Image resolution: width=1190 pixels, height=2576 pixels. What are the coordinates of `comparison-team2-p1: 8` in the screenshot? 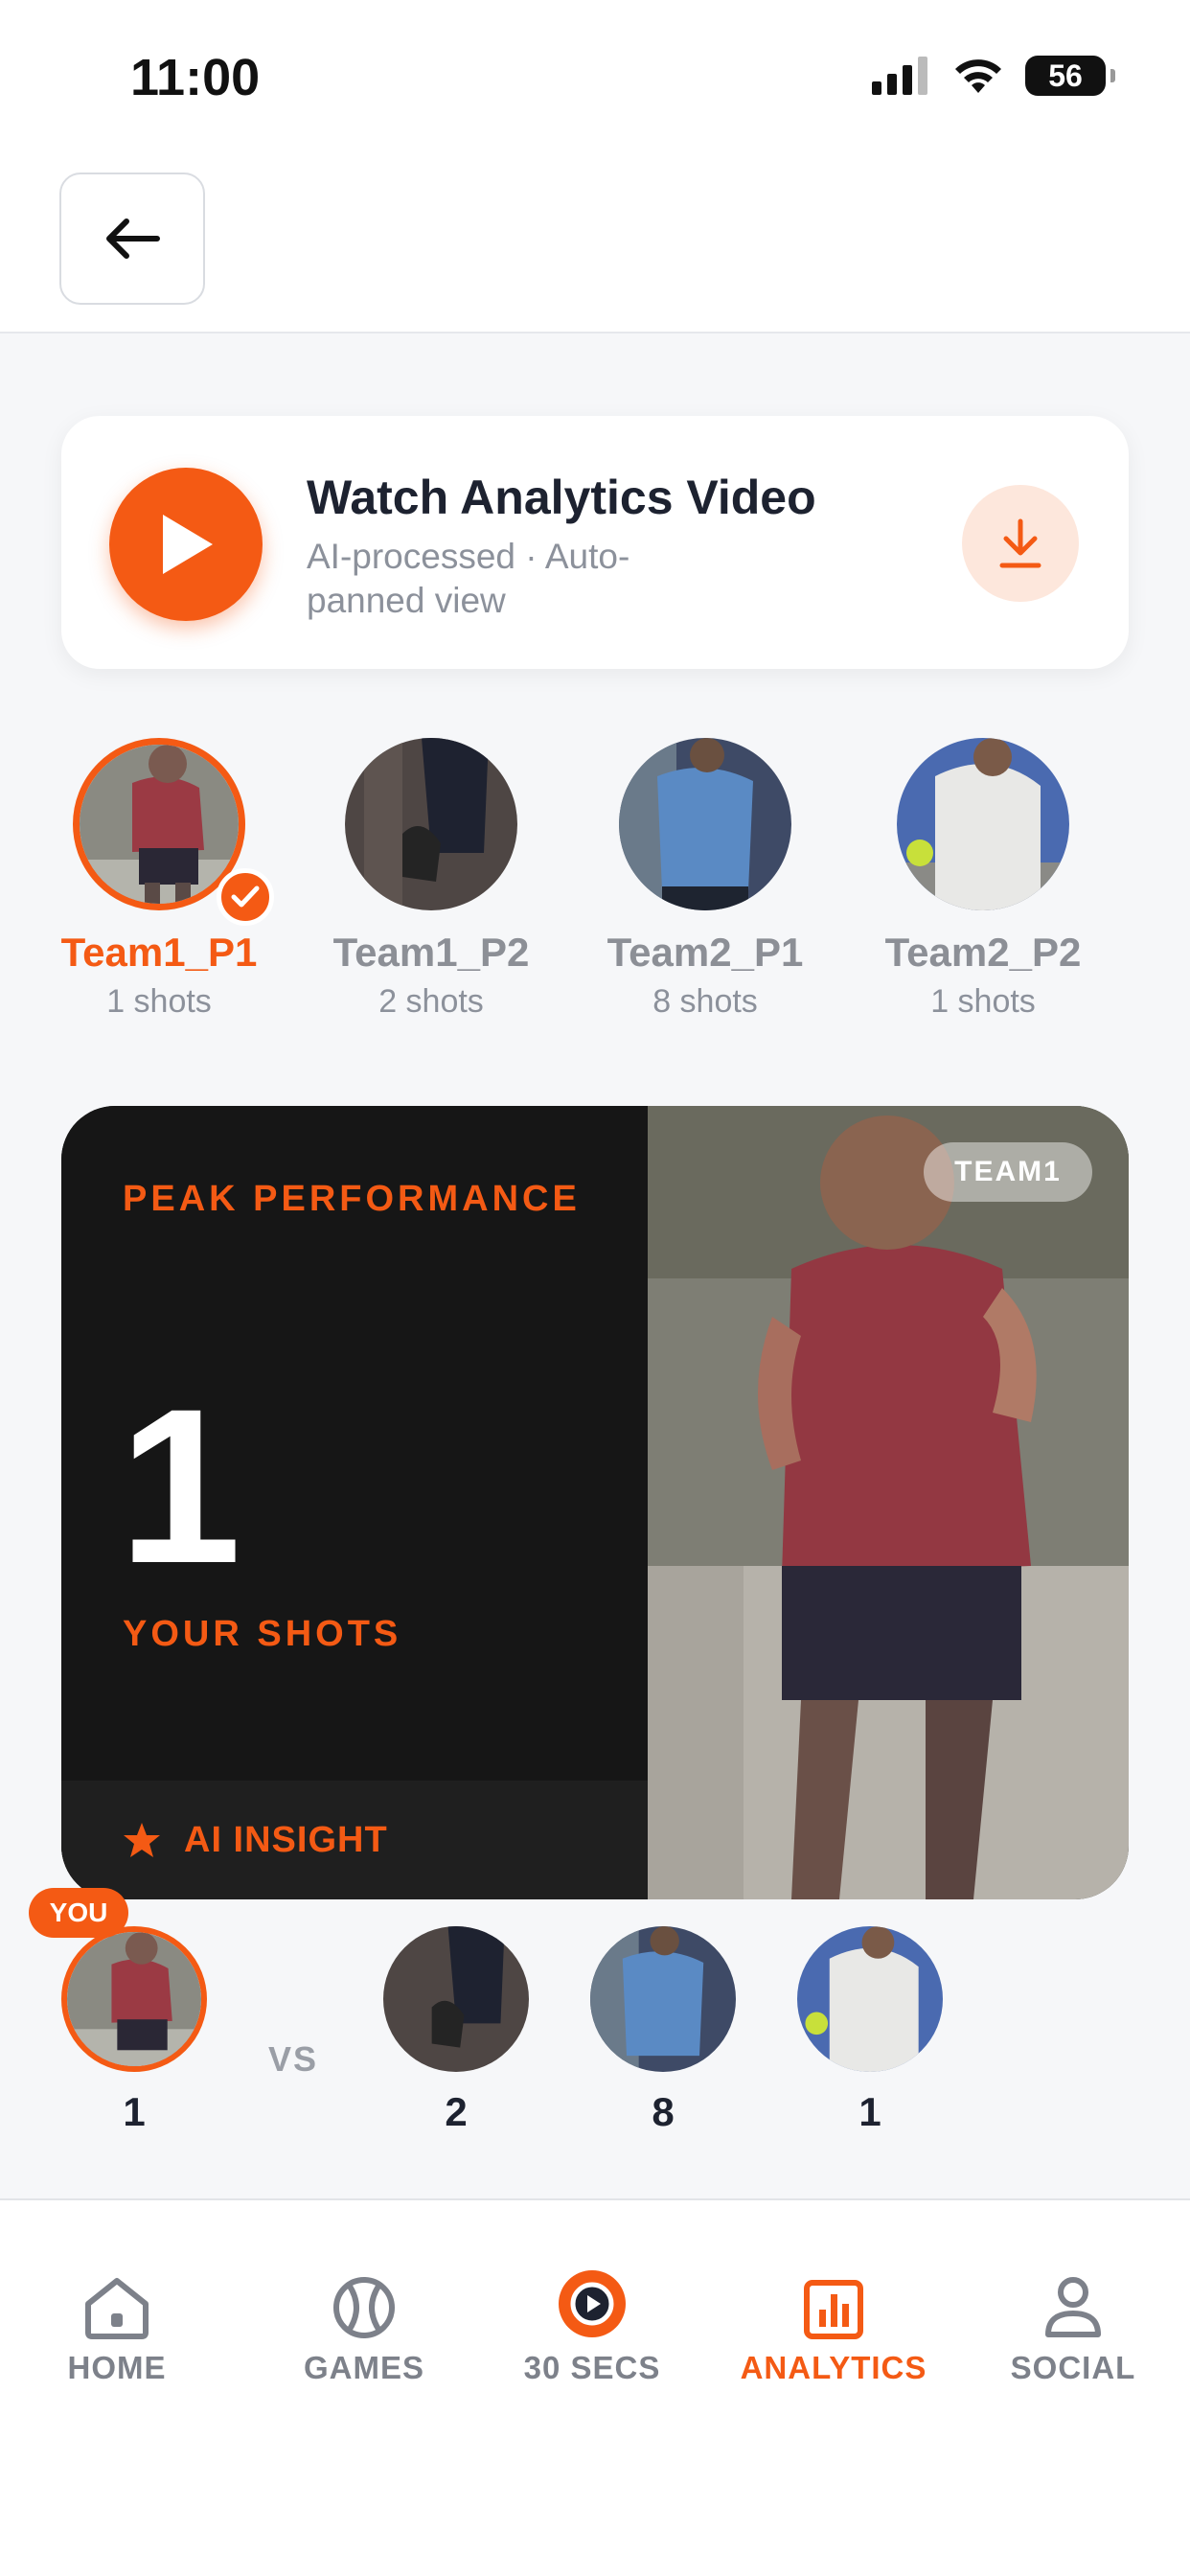 It's located at (663, 2030).